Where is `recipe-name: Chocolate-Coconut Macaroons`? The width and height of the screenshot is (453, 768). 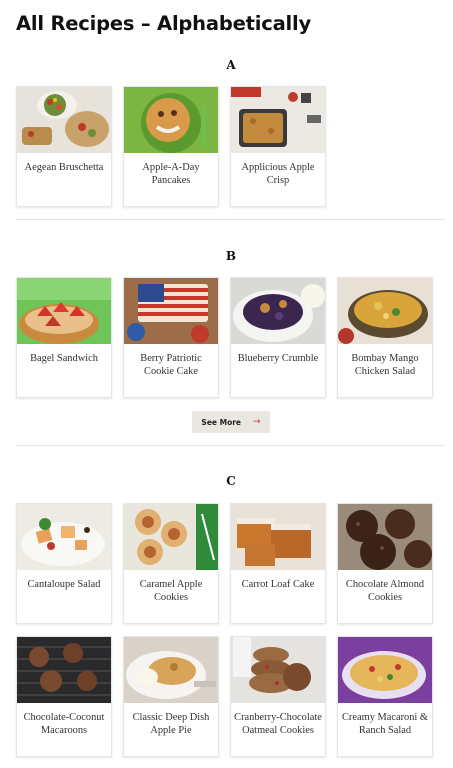 recipe-name: Chocolate-Coconut Macaroons is located at coordinates (64, 724).